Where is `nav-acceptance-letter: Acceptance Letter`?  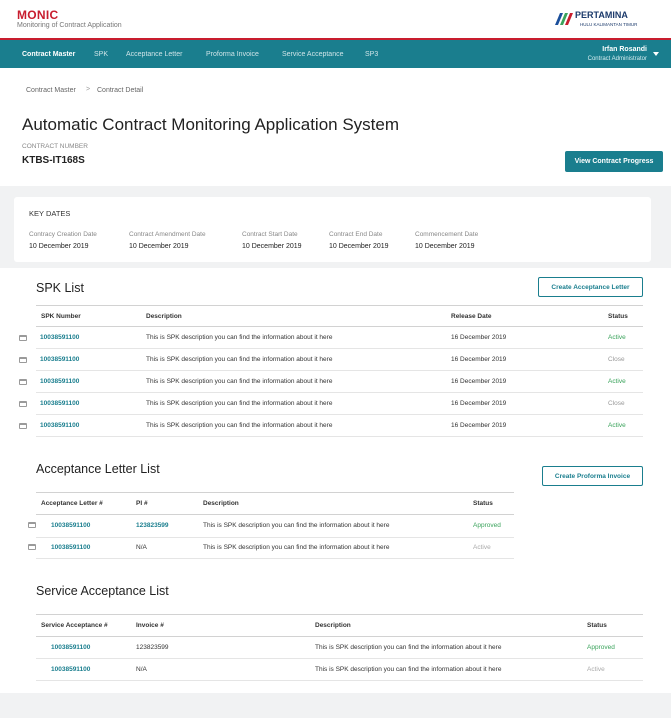 nav-acceptance-letter: Acceptance Letter is located at coordinates (154, 54).